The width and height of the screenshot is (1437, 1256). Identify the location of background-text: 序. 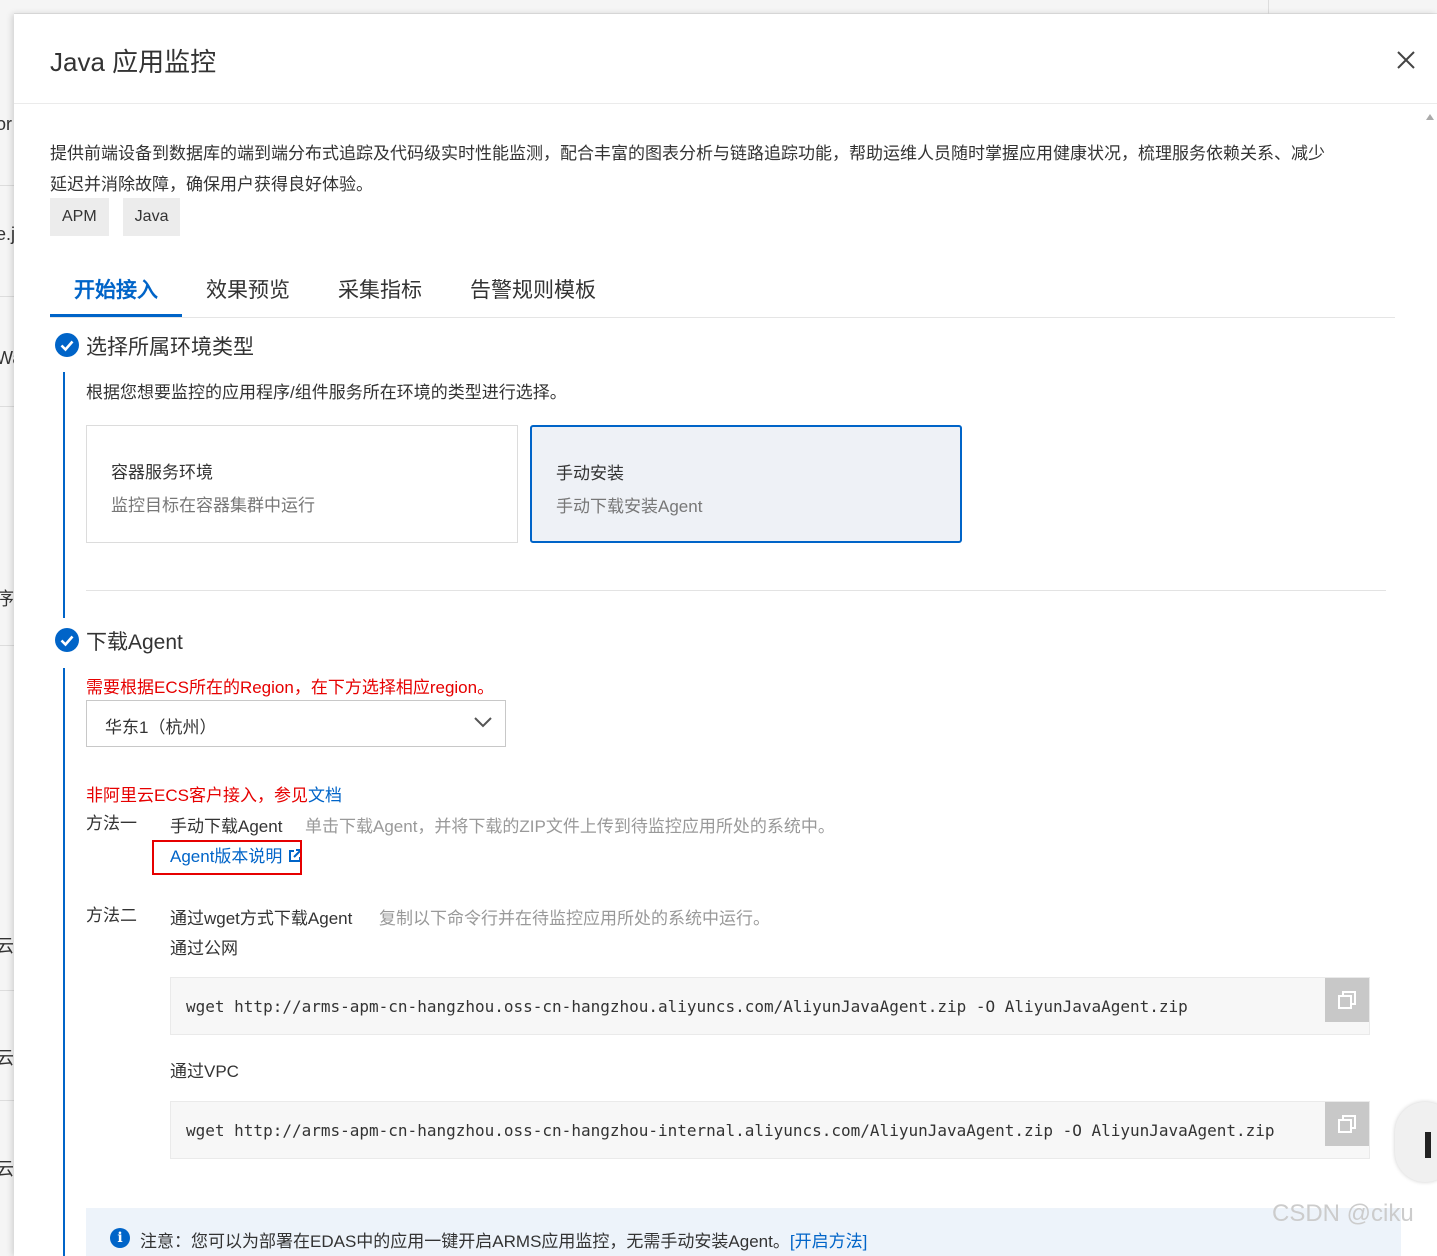
(7, 599).